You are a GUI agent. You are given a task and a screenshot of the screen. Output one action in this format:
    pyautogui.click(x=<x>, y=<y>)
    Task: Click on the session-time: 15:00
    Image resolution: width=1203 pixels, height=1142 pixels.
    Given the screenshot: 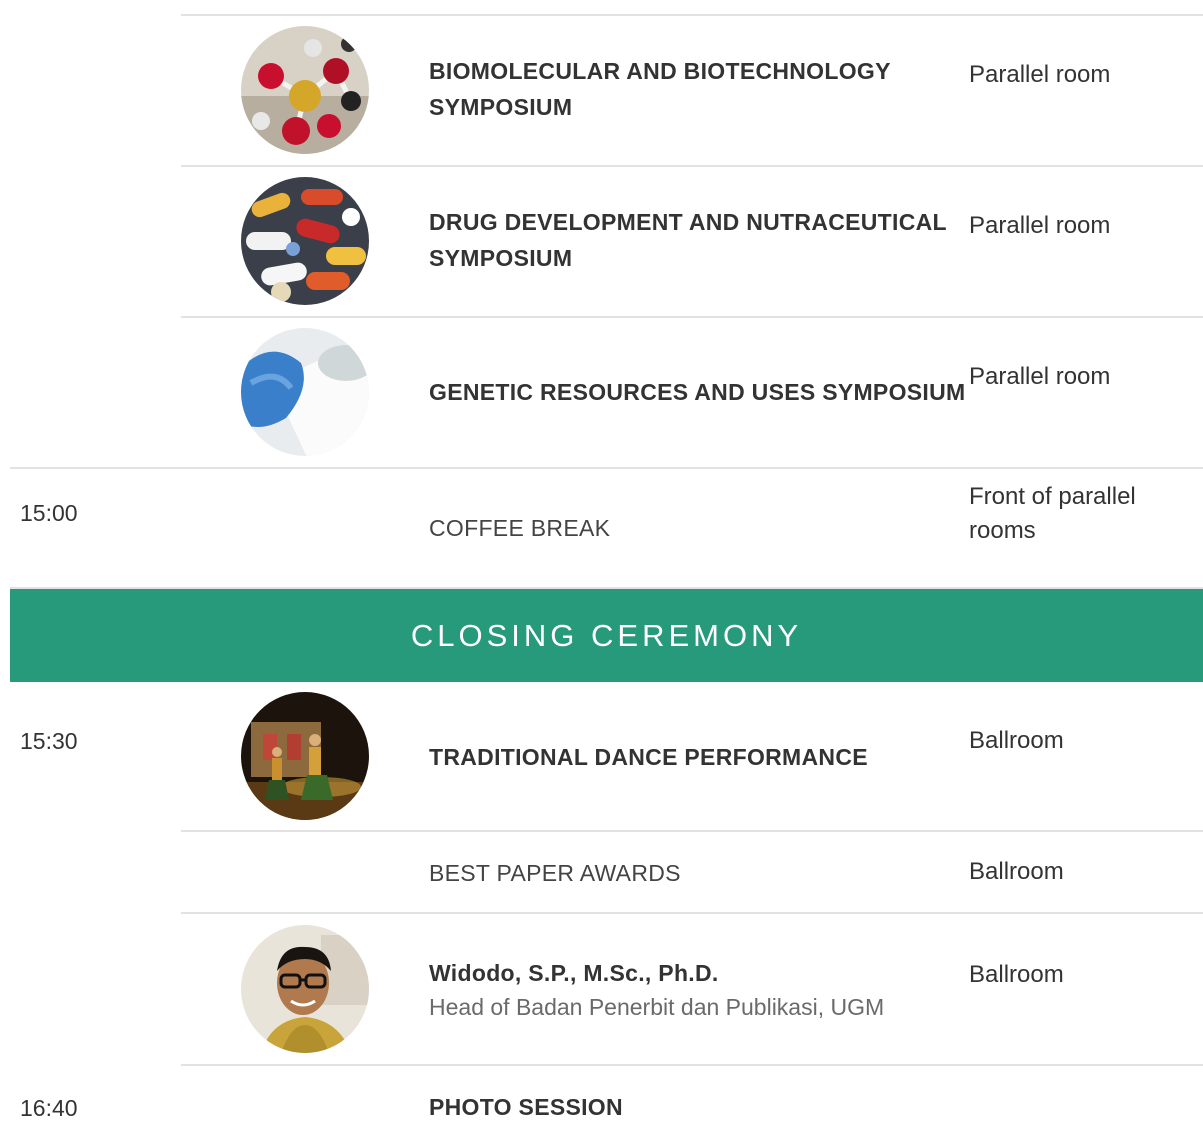 What is the action you would take?
    pyautogui.click(x=49, y=513)
    